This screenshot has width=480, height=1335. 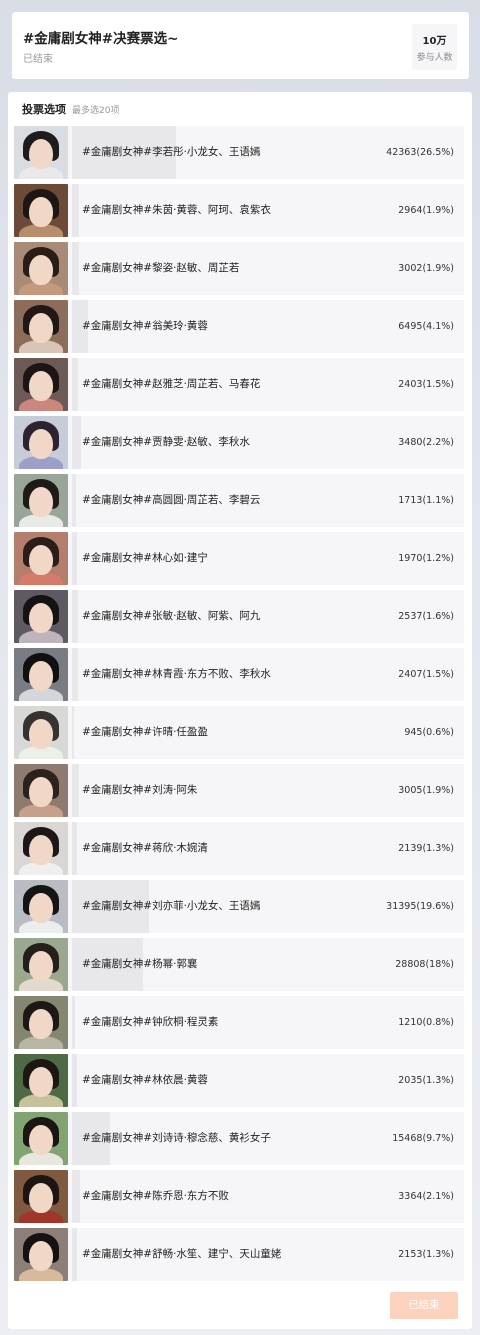 What do you see at coordinates (426, 1254) in the screenshot?
I see `option-vote-count: 2153(1.3%)` at bounding box center [426, 1254].